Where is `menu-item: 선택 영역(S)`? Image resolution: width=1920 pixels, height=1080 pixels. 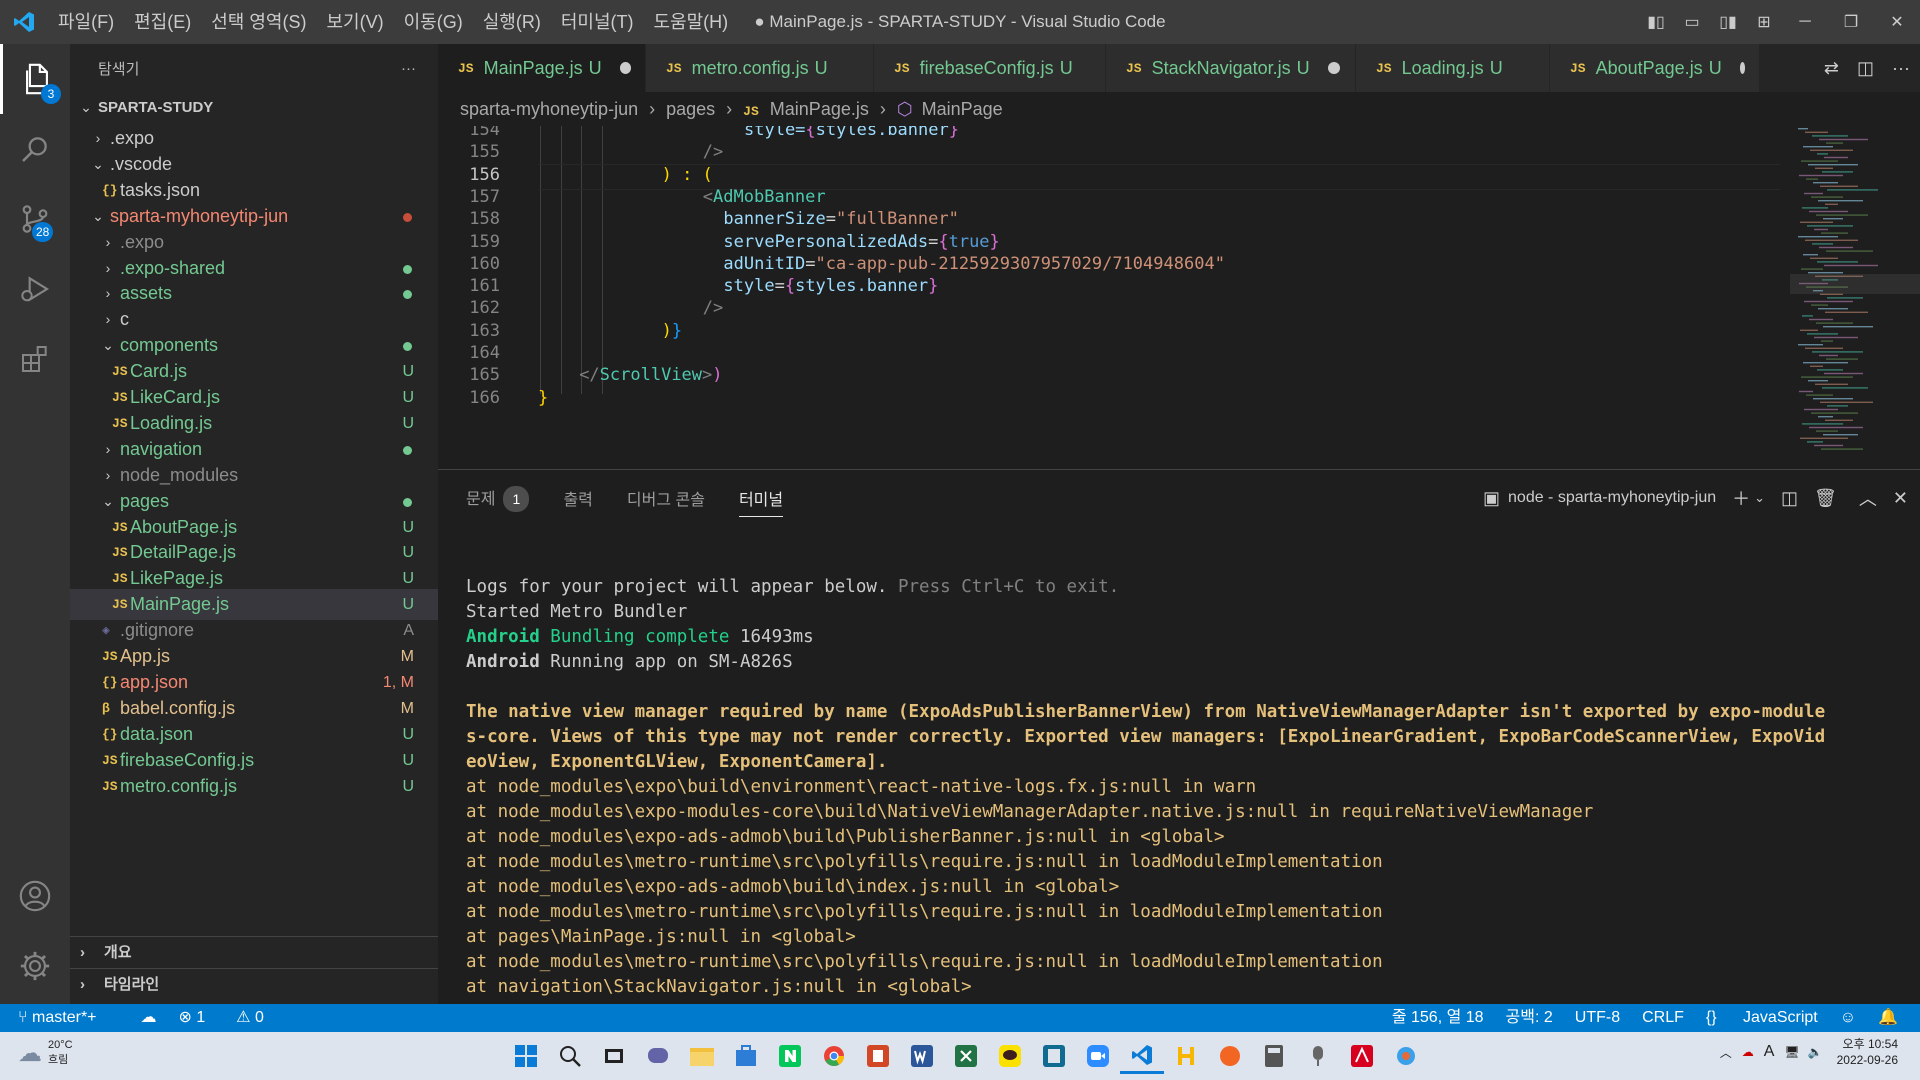
menu-item: 선택 영역(S) is located at coordinates (258, 22).